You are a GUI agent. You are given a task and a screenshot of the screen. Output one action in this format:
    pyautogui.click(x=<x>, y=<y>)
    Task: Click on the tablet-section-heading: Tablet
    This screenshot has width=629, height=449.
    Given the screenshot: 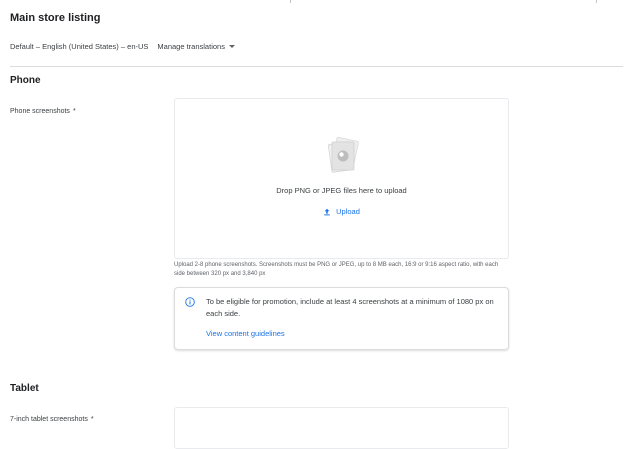 What is the action you would take?
    pyautogui.click(x=24, y=388)
    